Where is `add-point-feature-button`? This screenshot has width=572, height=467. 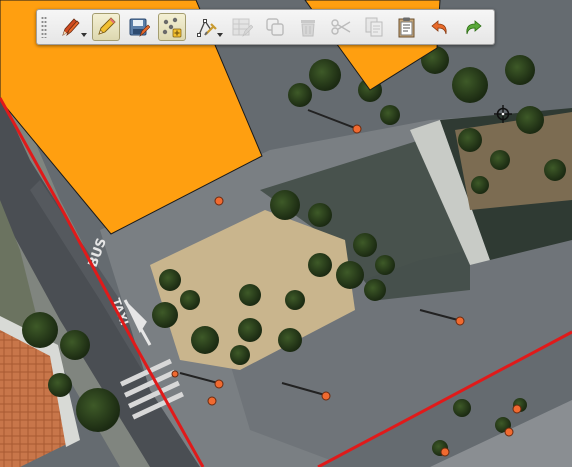 add-point-feature-button is located at coordinates (171, 27).